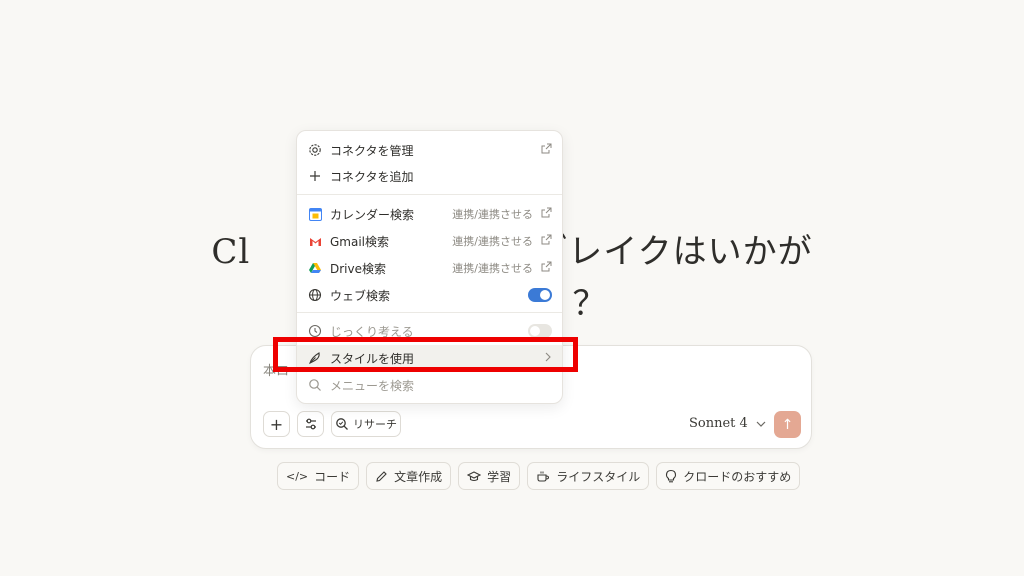 This screenshot has width=1024, height=576. What do you see at coordinates (372, 214) in the screenshot?
I see `menu-item-label: カレンダー検索` at bounding box center [372, 214].